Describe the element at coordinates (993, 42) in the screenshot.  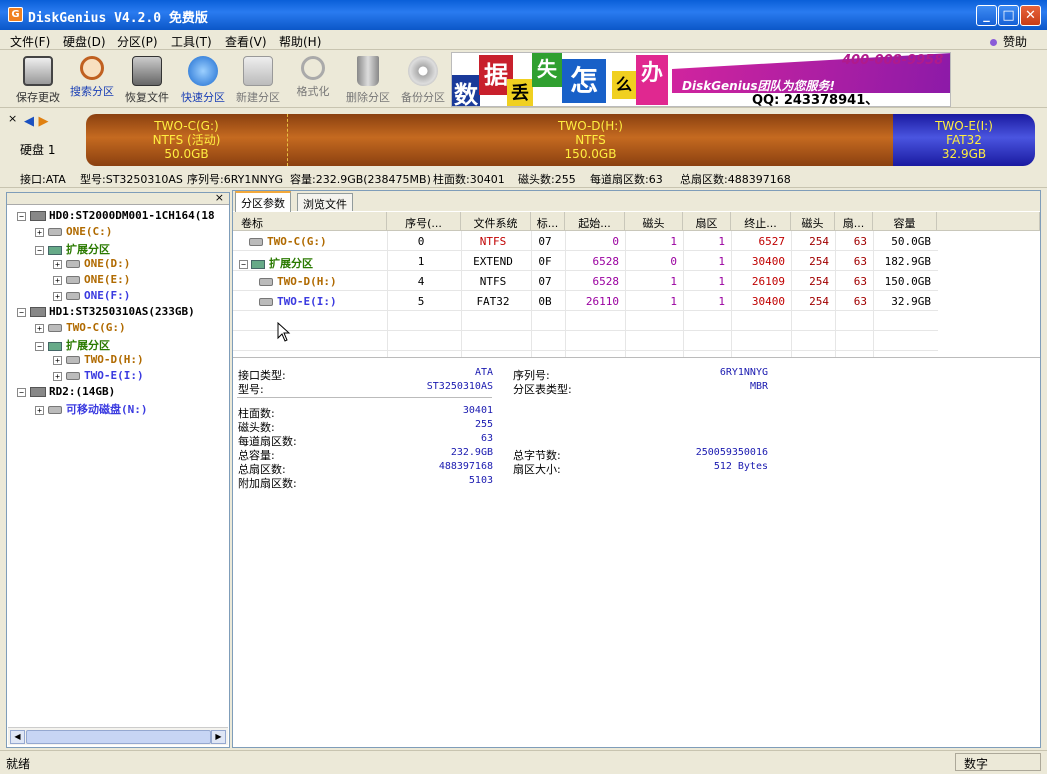
I see `donate-icon` at that location.